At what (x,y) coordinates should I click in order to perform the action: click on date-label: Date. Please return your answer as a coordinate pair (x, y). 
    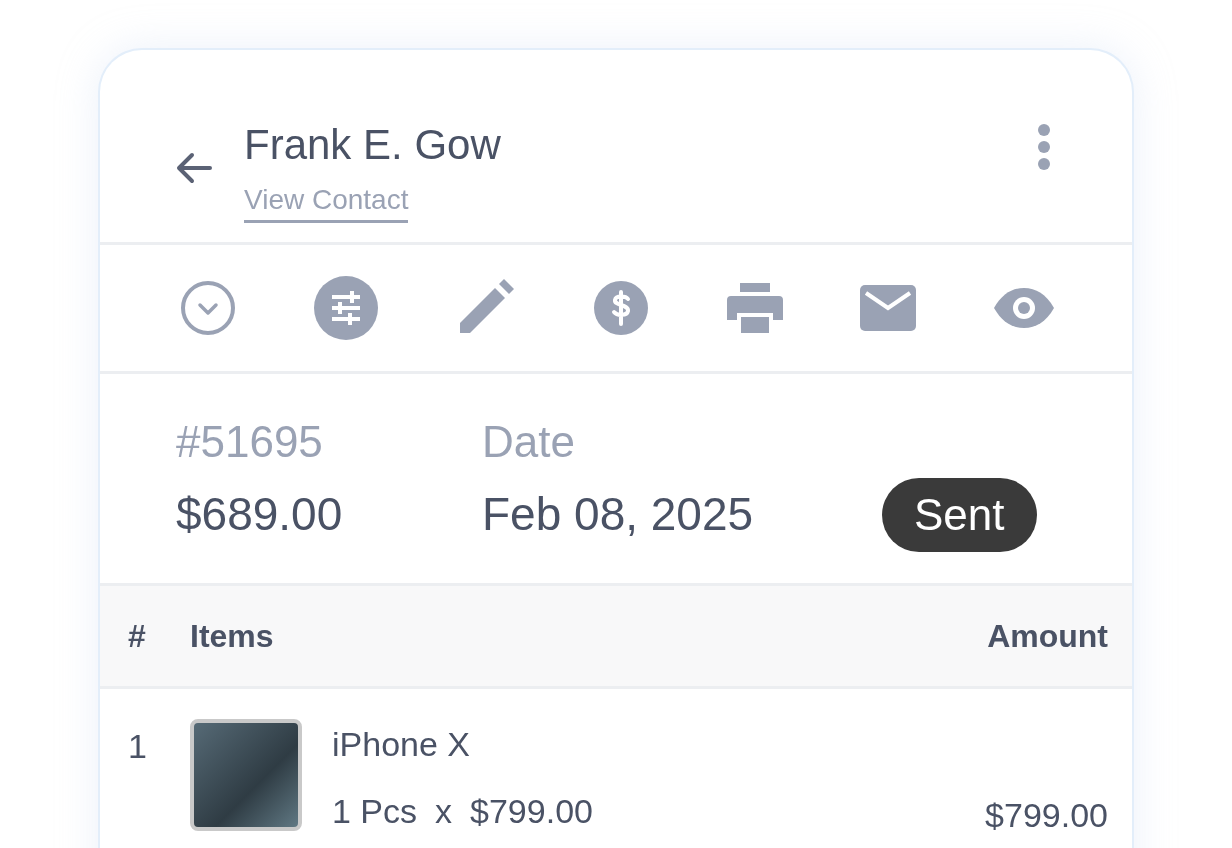
    Looking at the image, I should click on (529, 441).